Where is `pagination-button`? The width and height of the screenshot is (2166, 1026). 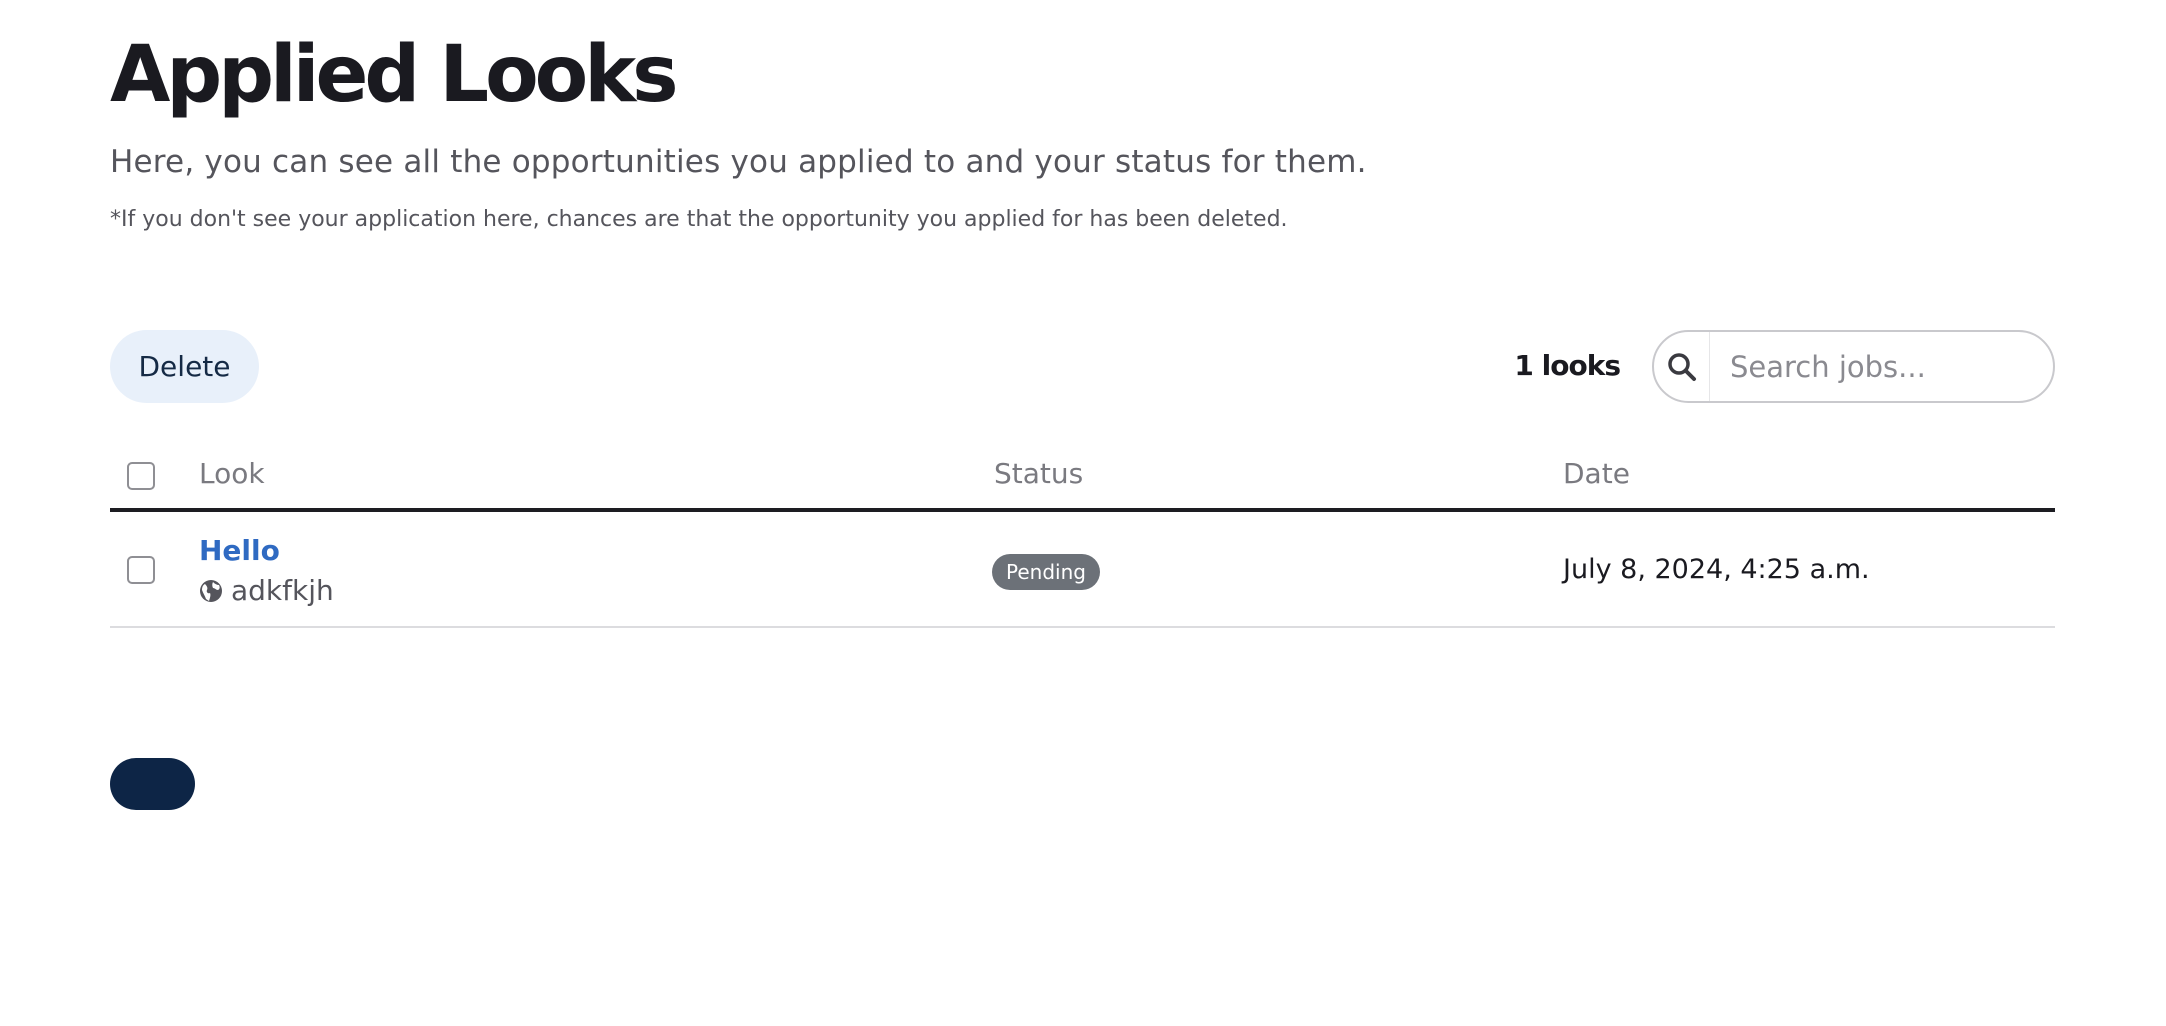 pagination-button is located at coordinates (152, 784).